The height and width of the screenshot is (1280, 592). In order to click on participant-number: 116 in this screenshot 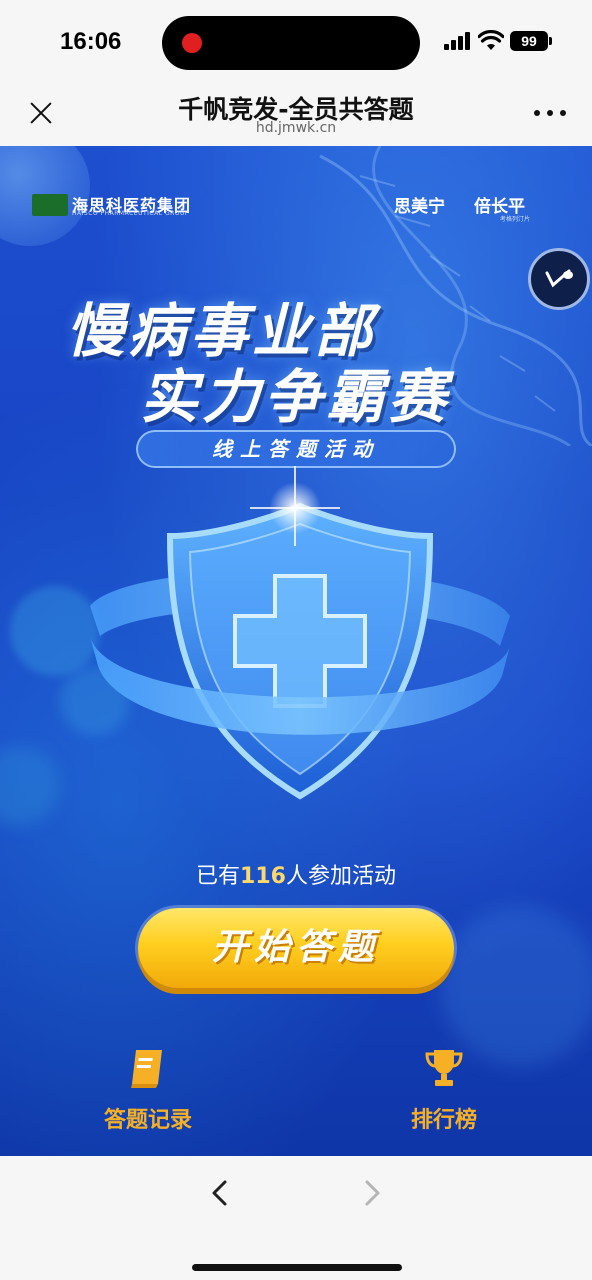, I will do `click(263, 876)`.